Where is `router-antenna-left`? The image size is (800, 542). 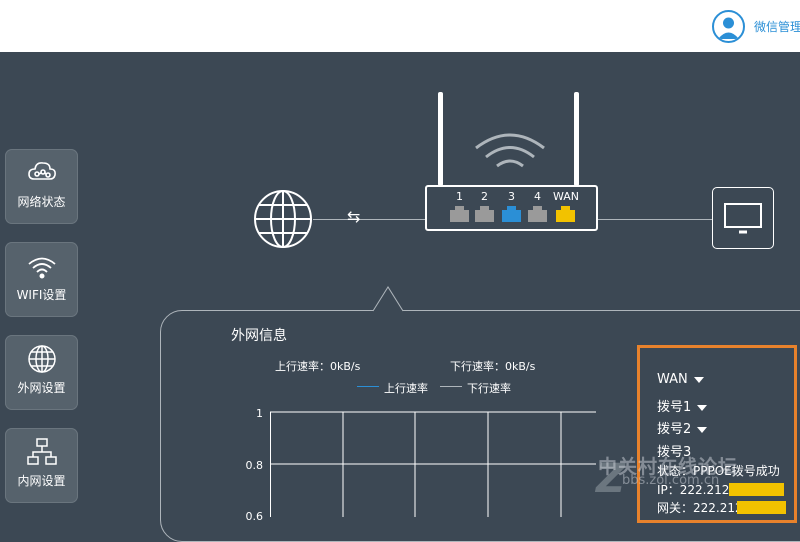
router-antenna-left is located at coordinates (440, 139).